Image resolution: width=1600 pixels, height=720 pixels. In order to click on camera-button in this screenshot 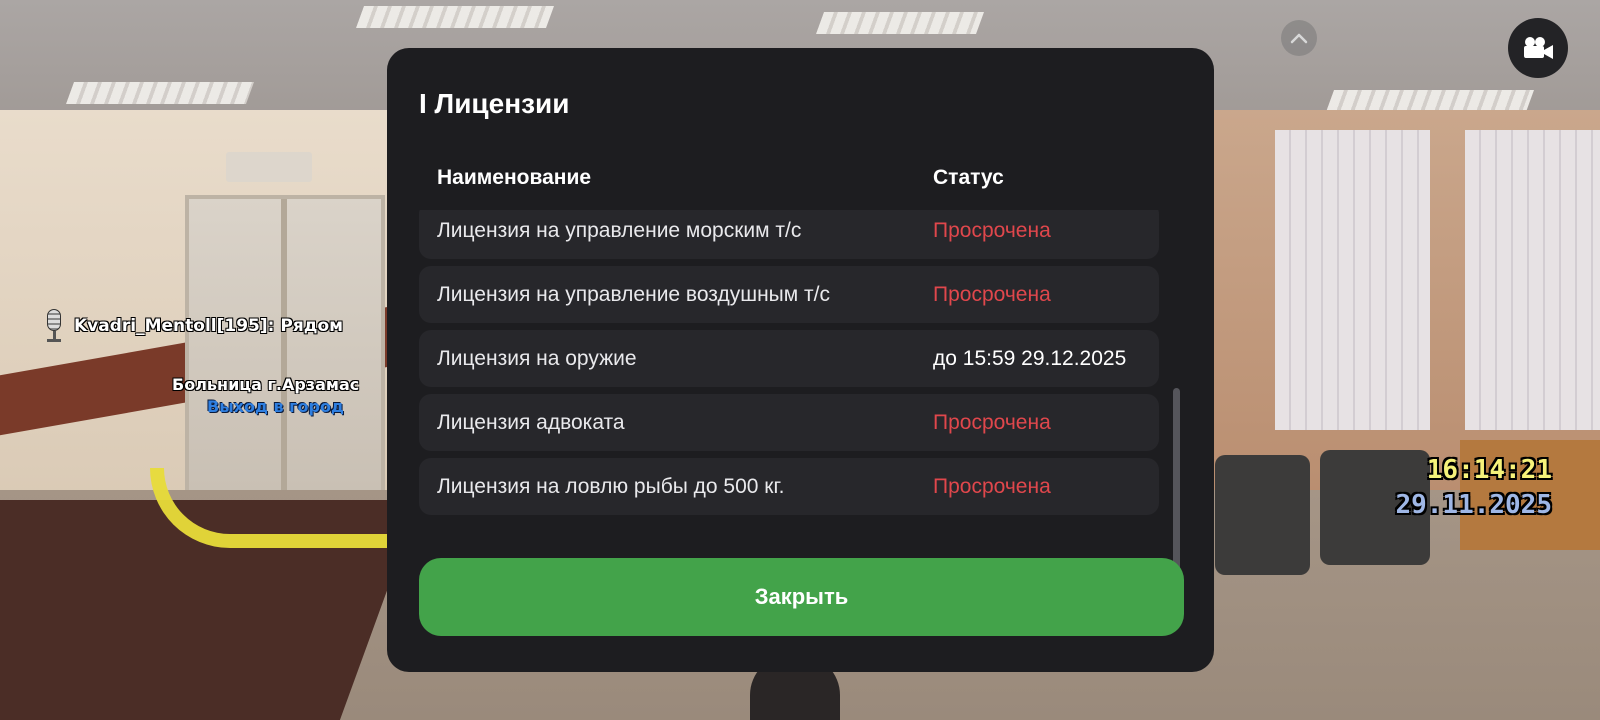, I will do `click(1538, 48)`.